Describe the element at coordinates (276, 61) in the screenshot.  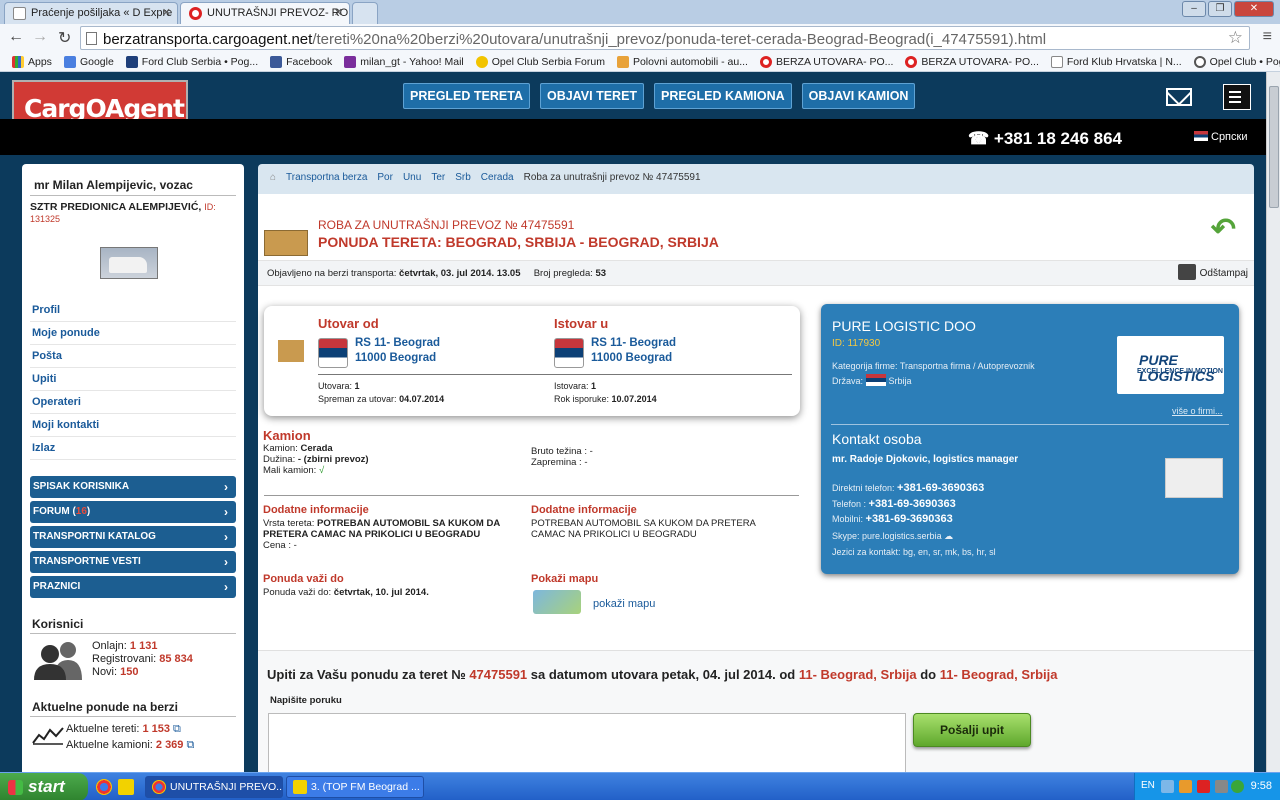
I see `facebook-icon` at that location.